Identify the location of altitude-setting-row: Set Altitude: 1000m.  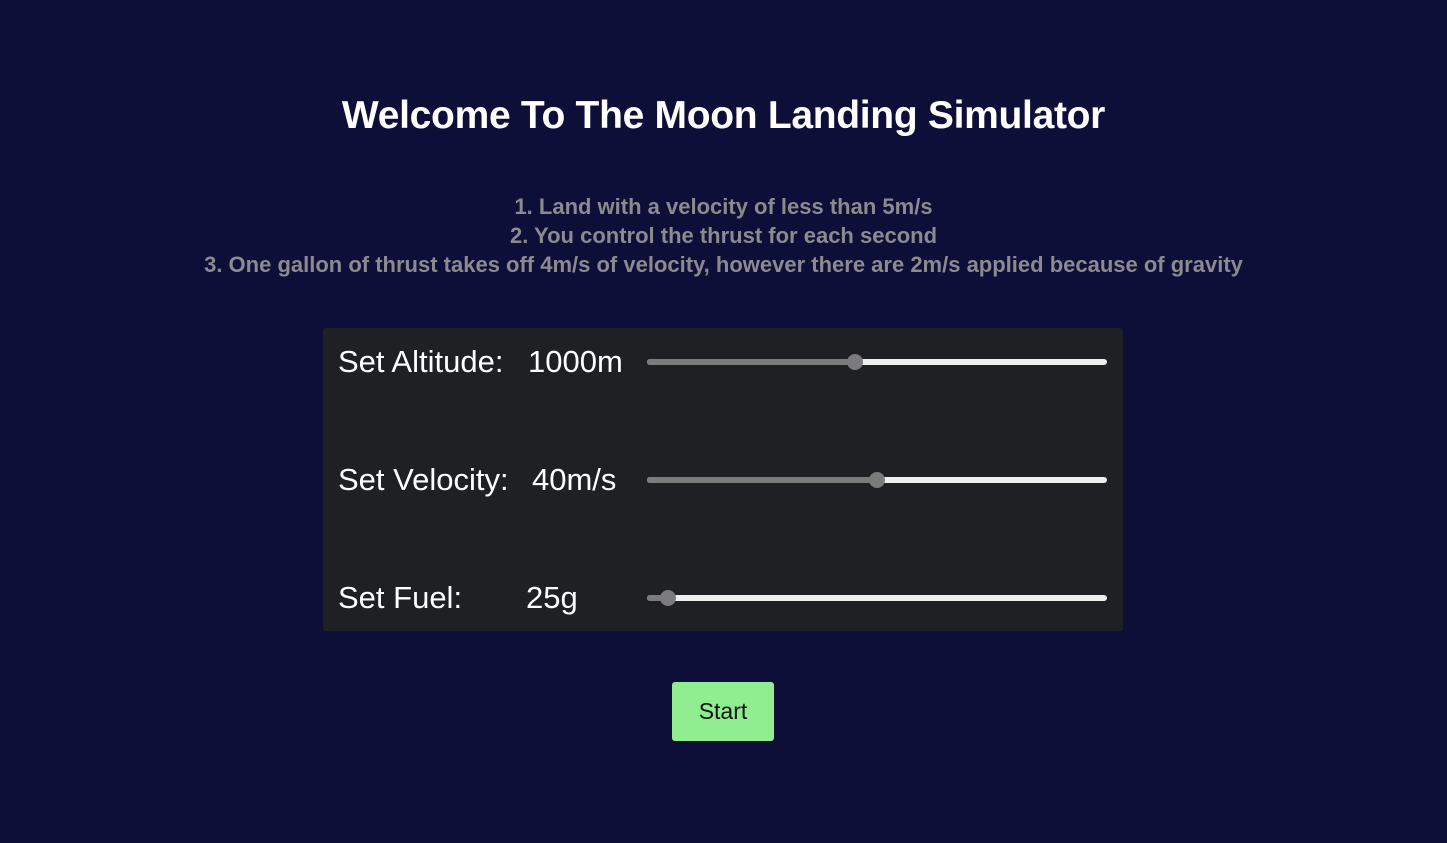
(723, 362).